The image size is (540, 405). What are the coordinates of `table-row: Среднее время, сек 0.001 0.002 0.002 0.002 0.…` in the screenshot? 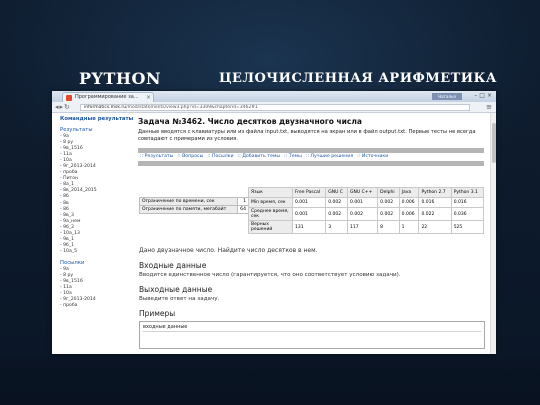 It's located at (366, 214).